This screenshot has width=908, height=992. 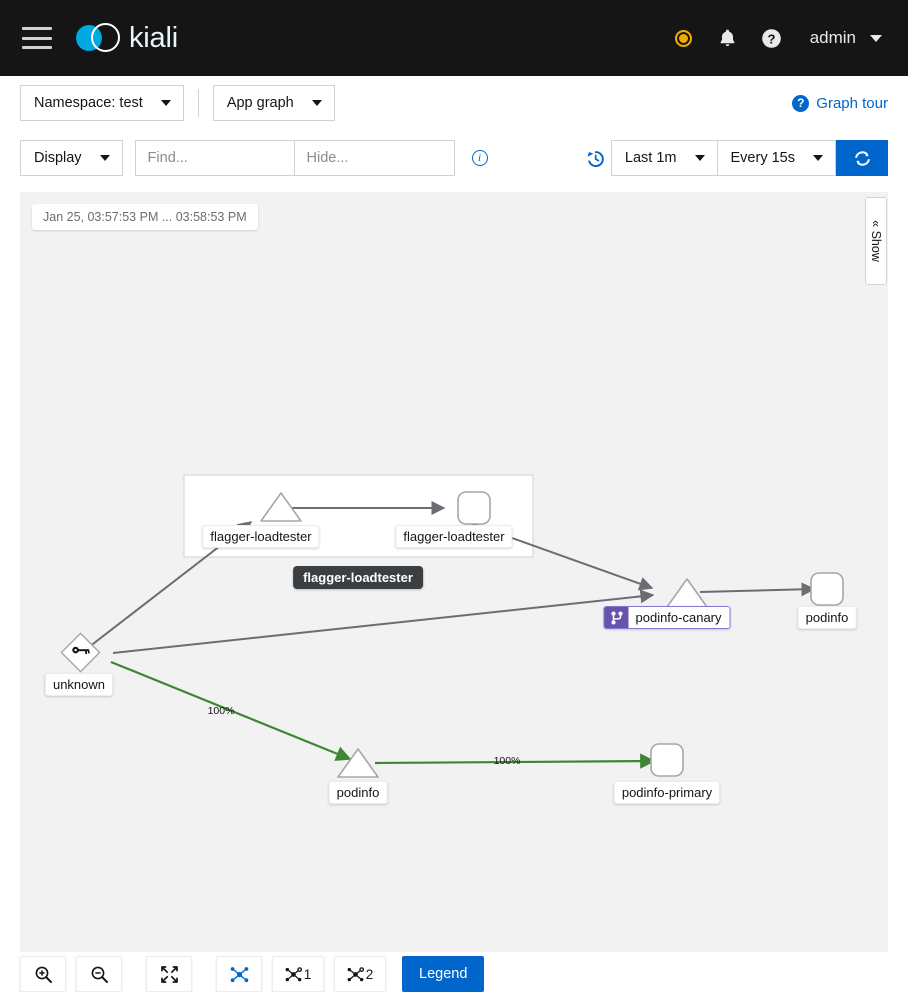 I want to click on refresh-button, so click(x=862, y=158).